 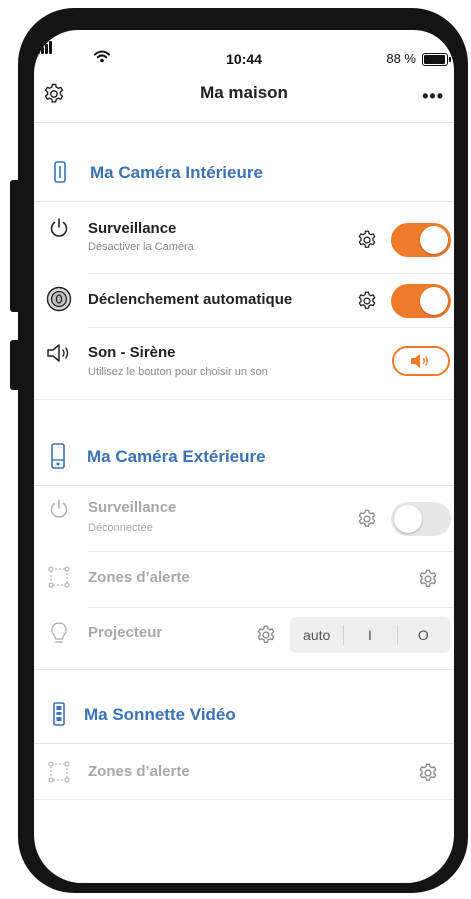 I want to click on outdoor-surveillance-label: Surveillance, so click(x=132, y=507).